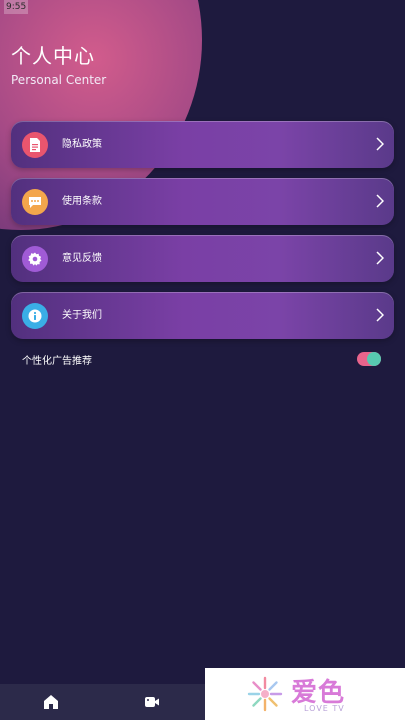  What do you see at coordinates (152, 702) in the screenshot?
I see `video-camera-icon` at bounding box center [152, 702].